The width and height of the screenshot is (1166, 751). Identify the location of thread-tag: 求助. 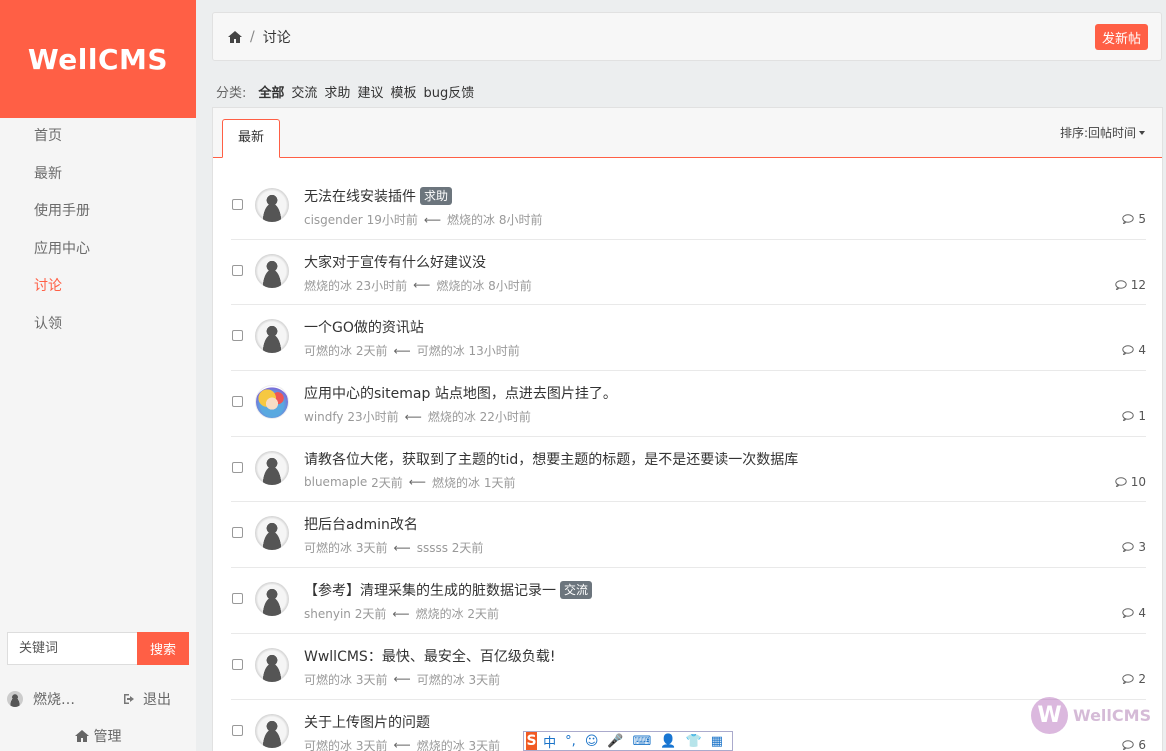
(436, 196).